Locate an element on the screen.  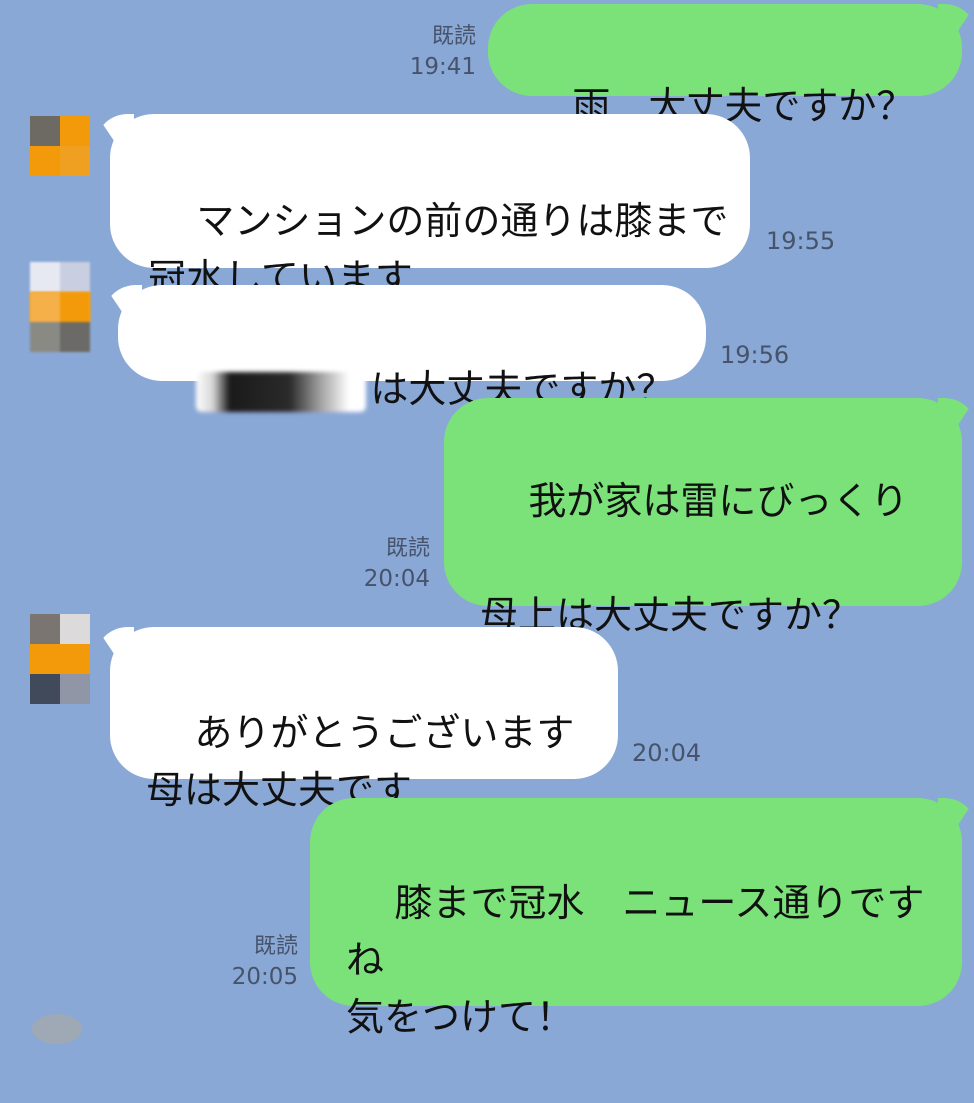
message-time: 19:41 is located at coordinates (442, 67).